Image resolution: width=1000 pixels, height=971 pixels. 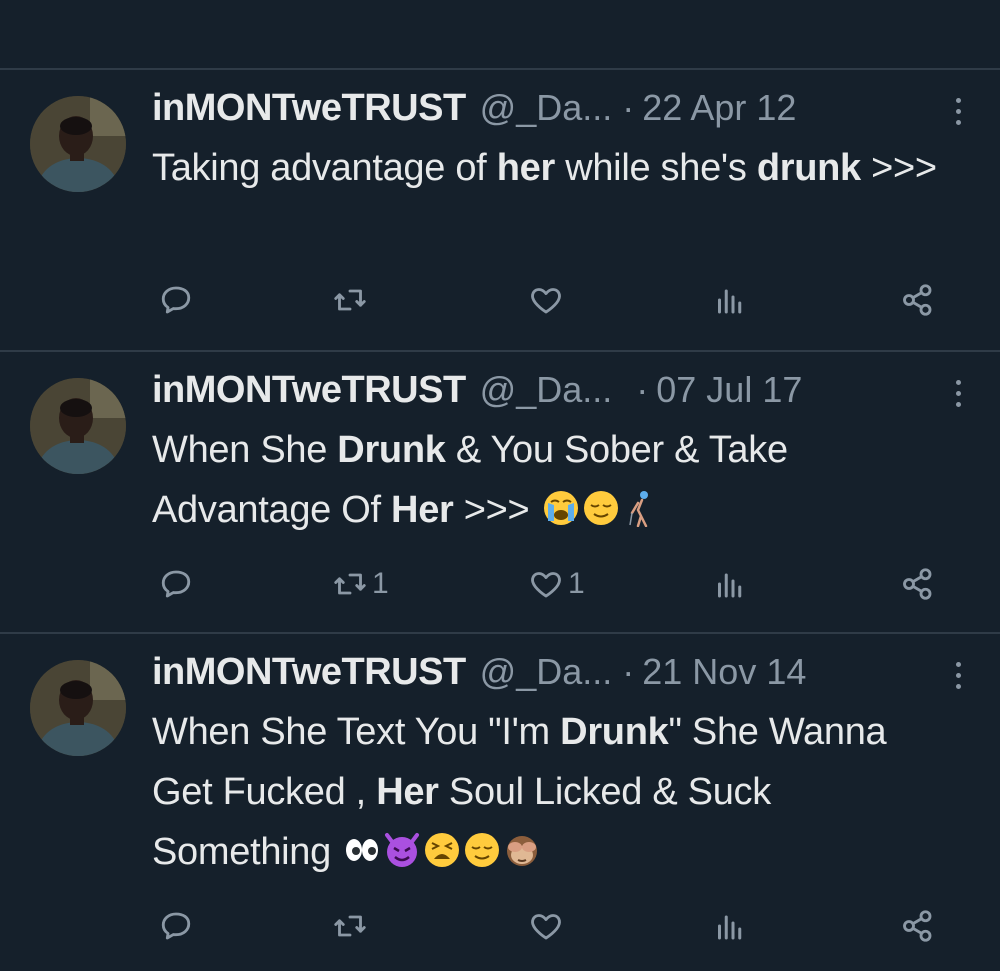 I want to click on tweet-header: inMONTweTRUST @_Da... · 07 Jul 17, so click(x=532, y=390).